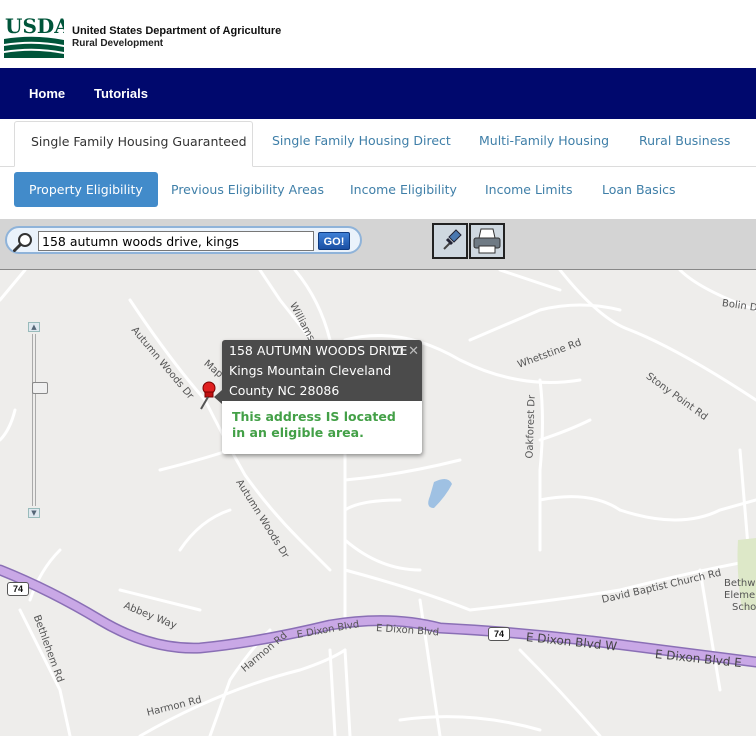 The height and width of the screenshot is (736, 756). What do you see at coordinates (34, 327) in the screenshot?
I see `zoom-in-button: ▲` at bounding box center [34, 327].